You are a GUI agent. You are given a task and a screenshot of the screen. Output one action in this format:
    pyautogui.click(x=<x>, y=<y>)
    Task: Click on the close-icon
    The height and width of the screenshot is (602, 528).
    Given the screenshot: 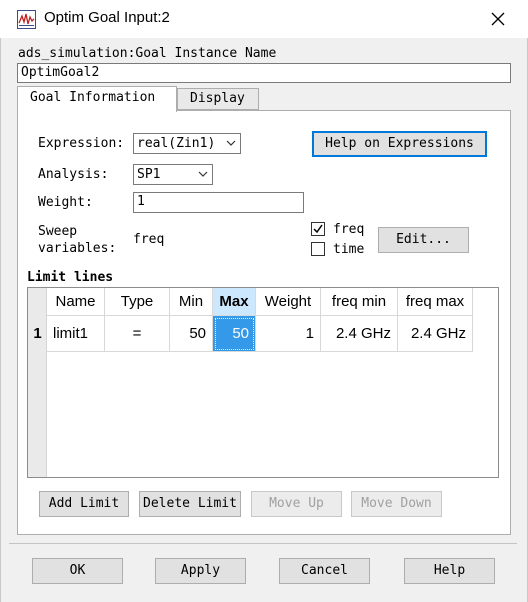 What is the action you would take?
    pyautogui.click(x=498, y=19)
    